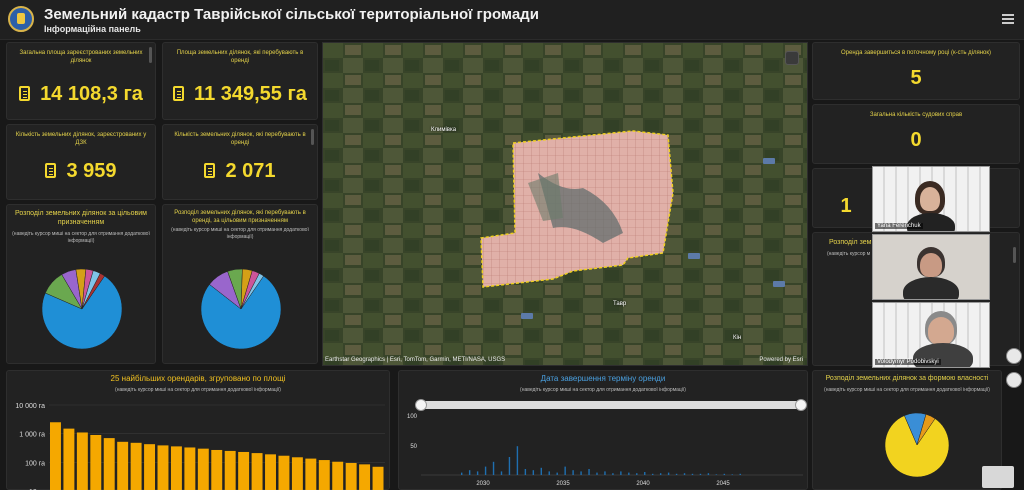 The image size is (1024, 490). What do you see at coordinates (931, 335) in the screenshot?
I see `video-tile: Volodymyr Podobivskyi` at bounding box center [931, 335].